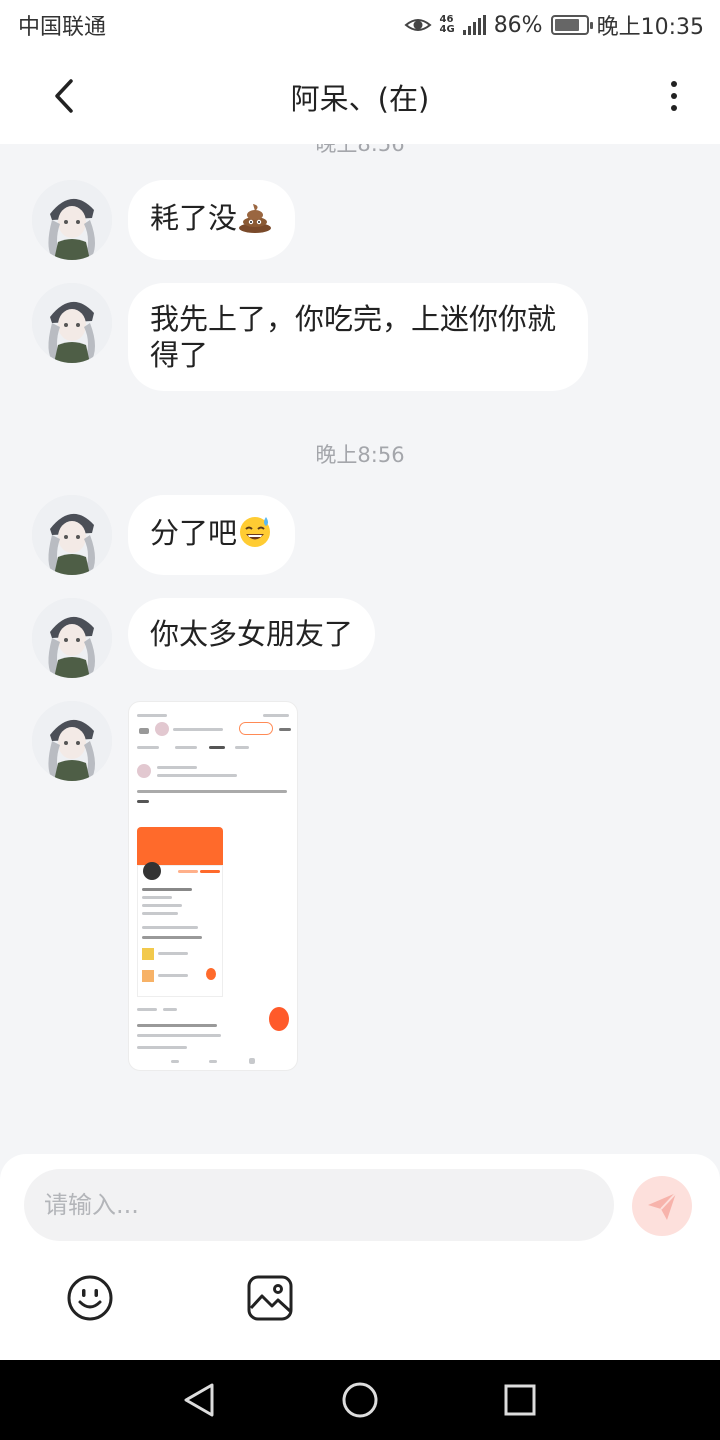 The height and width of the screenshot is (1440, 720). Describe the element at coordinates (518, 25) in the screenshot. I see `battery-percent: 86%` at that location.